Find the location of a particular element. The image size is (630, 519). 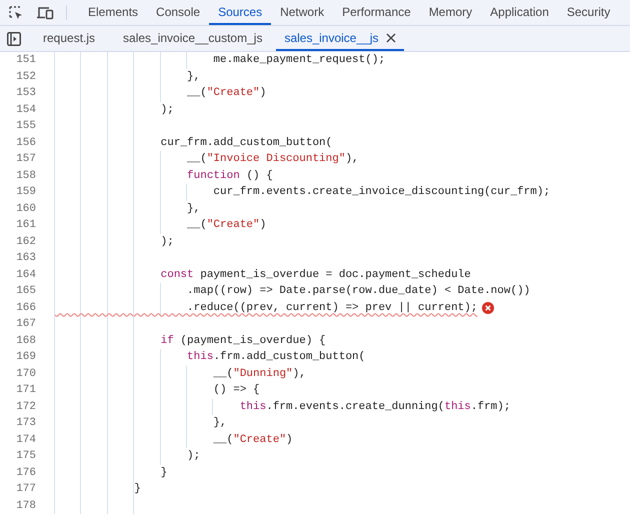

code-line: cur_frm.add_custom_button( is located at coordinates (246, 143).